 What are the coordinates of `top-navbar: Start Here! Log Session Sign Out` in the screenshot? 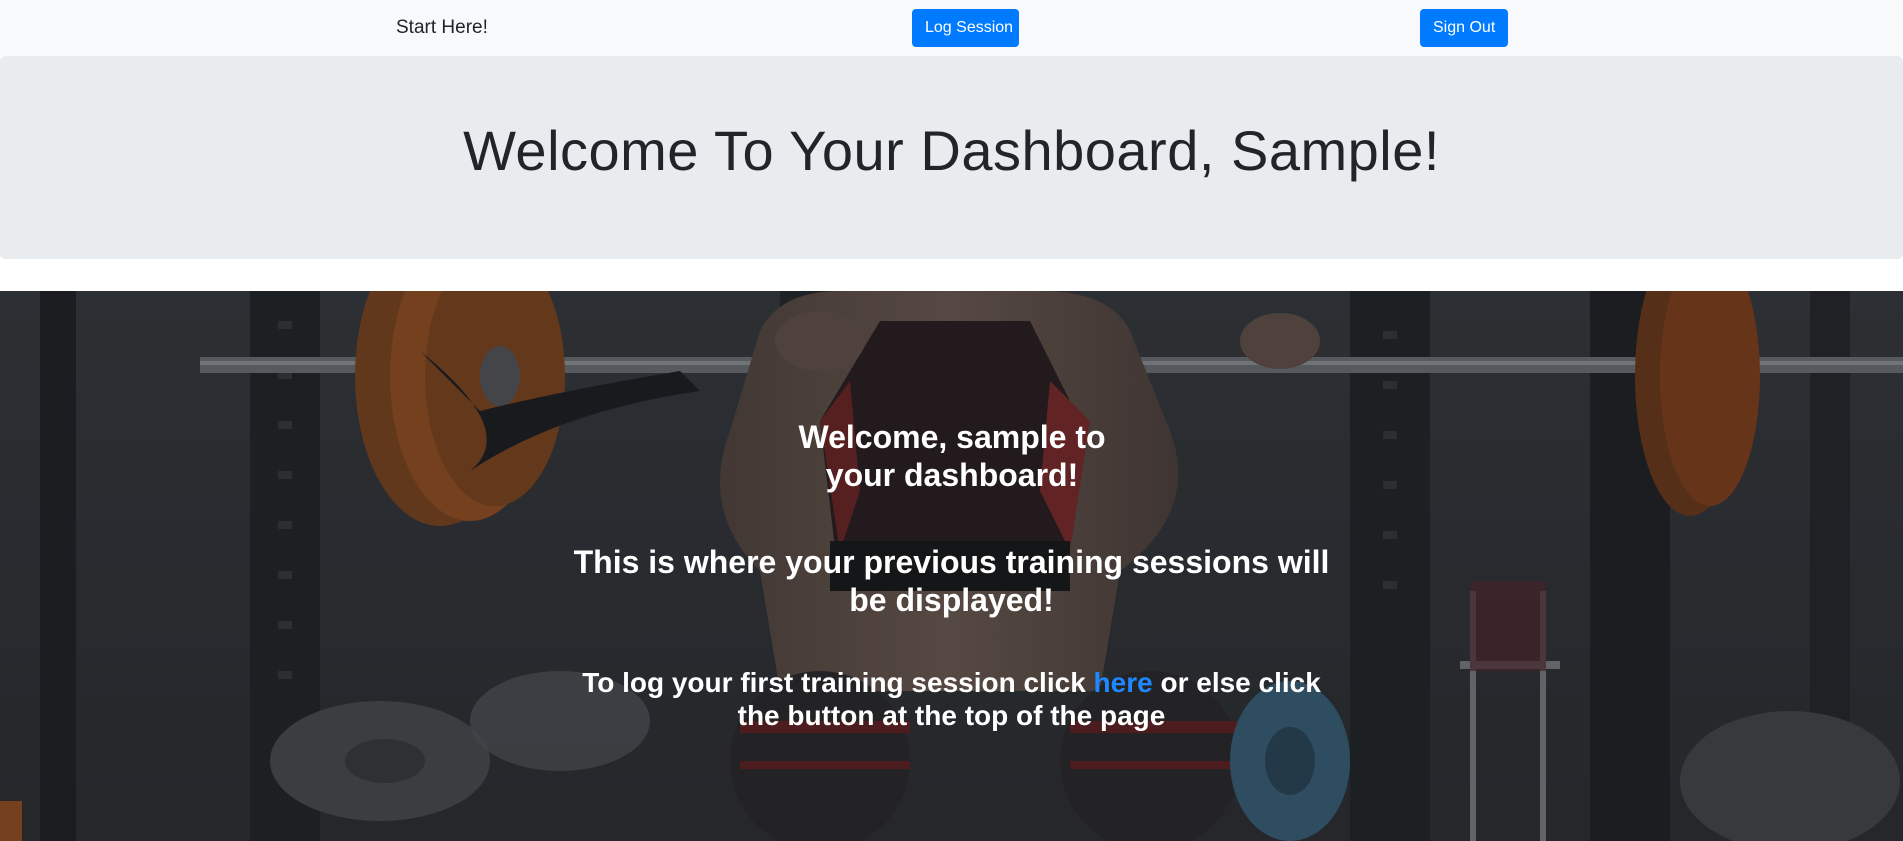 It's located at (951, 28).